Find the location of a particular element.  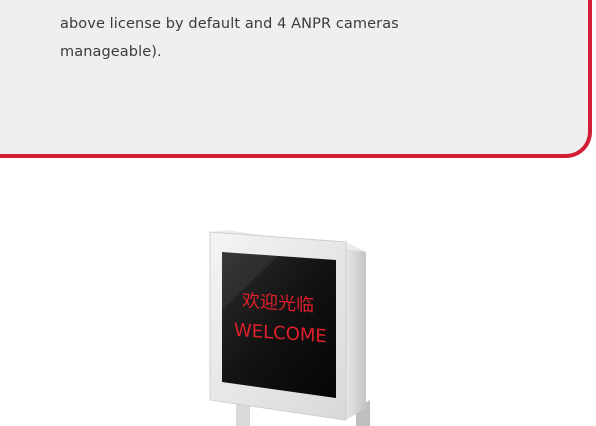

info-card-line-2: manageable). is located at coordinates (111, 52).